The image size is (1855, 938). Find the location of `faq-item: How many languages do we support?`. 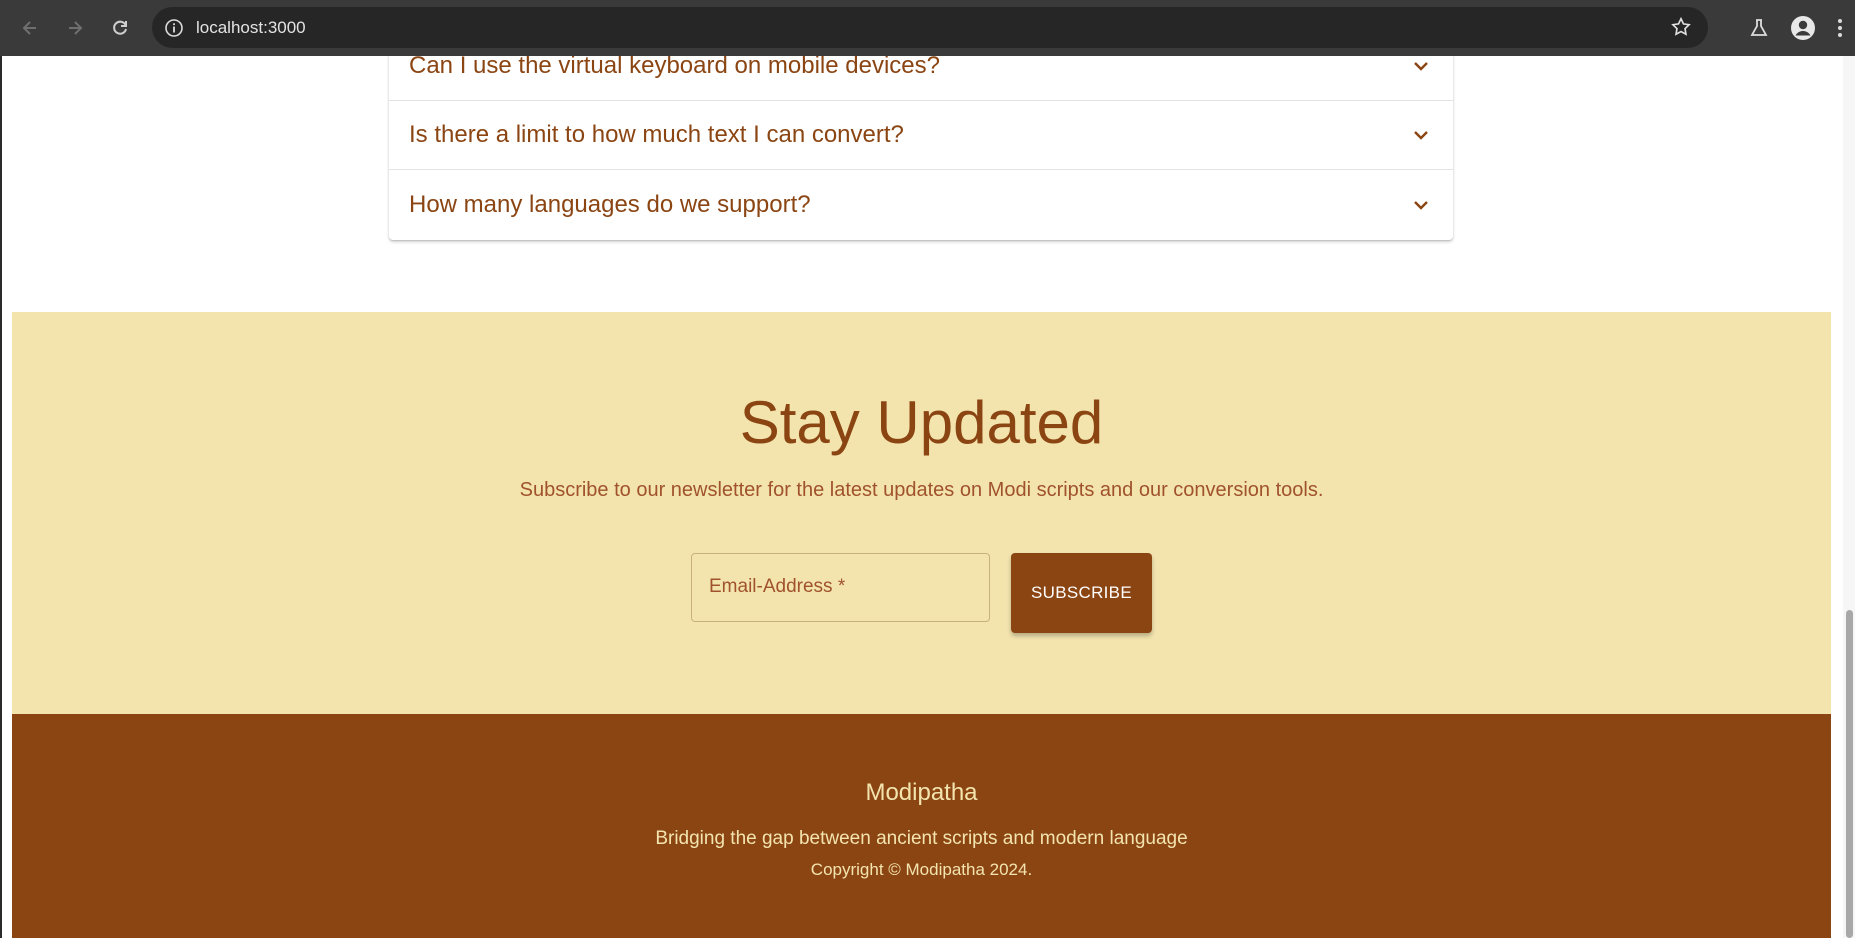

faq-item: How many languages do we support? is located at coordinates (921, 205).